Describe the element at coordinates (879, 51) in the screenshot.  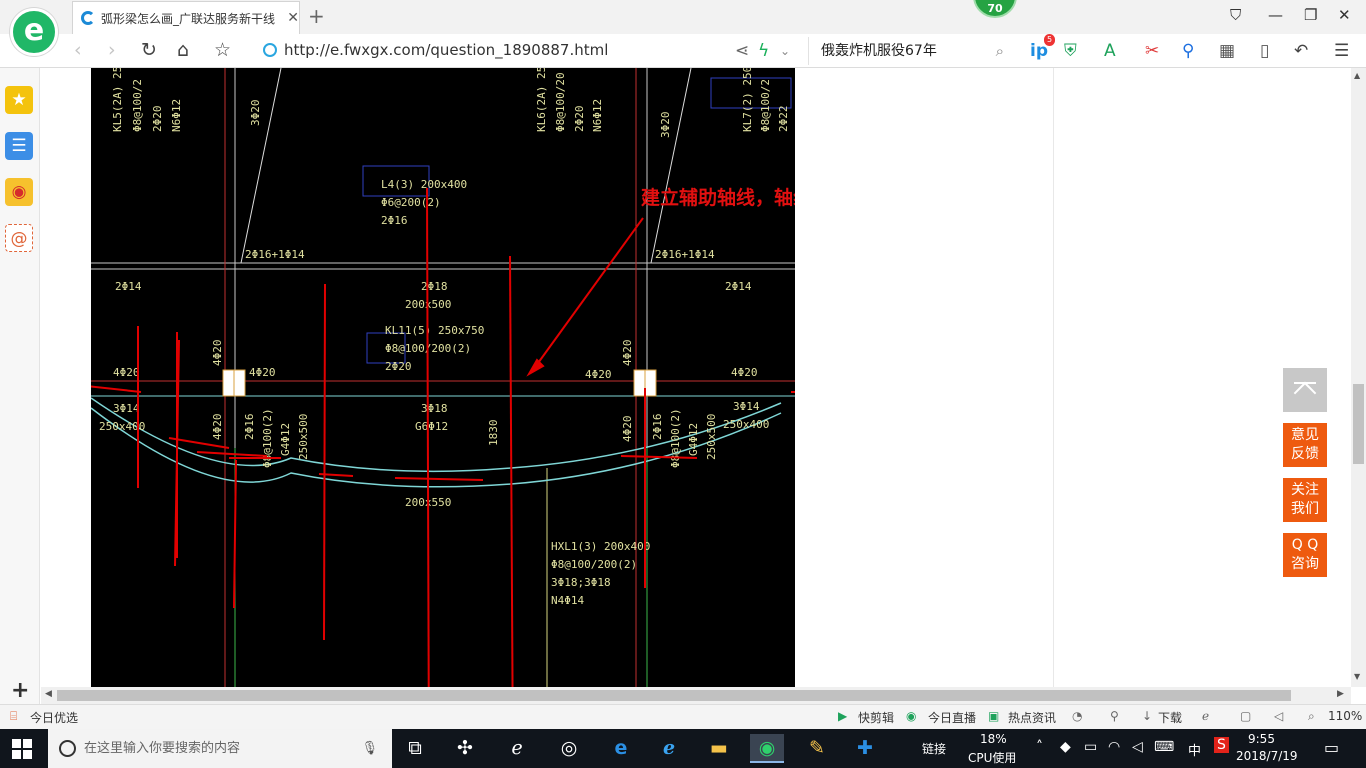
I see `search-input: 俄轰炸机服役67年` at that location.